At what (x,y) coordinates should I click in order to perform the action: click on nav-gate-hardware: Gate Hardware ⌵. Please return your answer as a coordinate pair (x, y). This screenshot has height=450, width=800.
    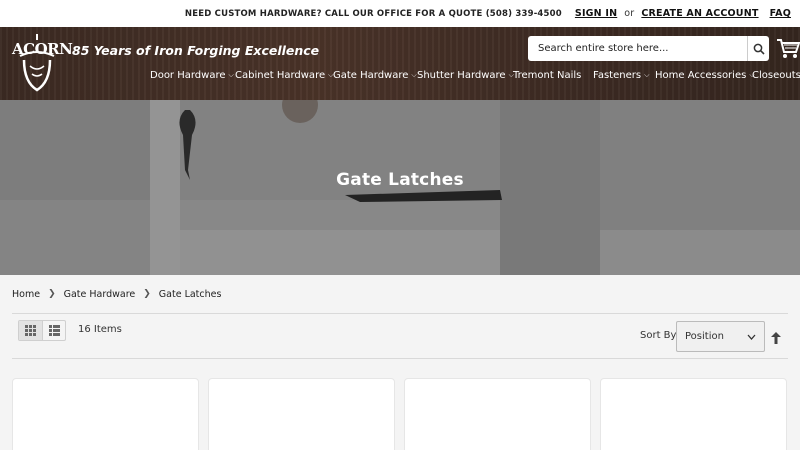
    Looking at the image, I should click on (375, 75).